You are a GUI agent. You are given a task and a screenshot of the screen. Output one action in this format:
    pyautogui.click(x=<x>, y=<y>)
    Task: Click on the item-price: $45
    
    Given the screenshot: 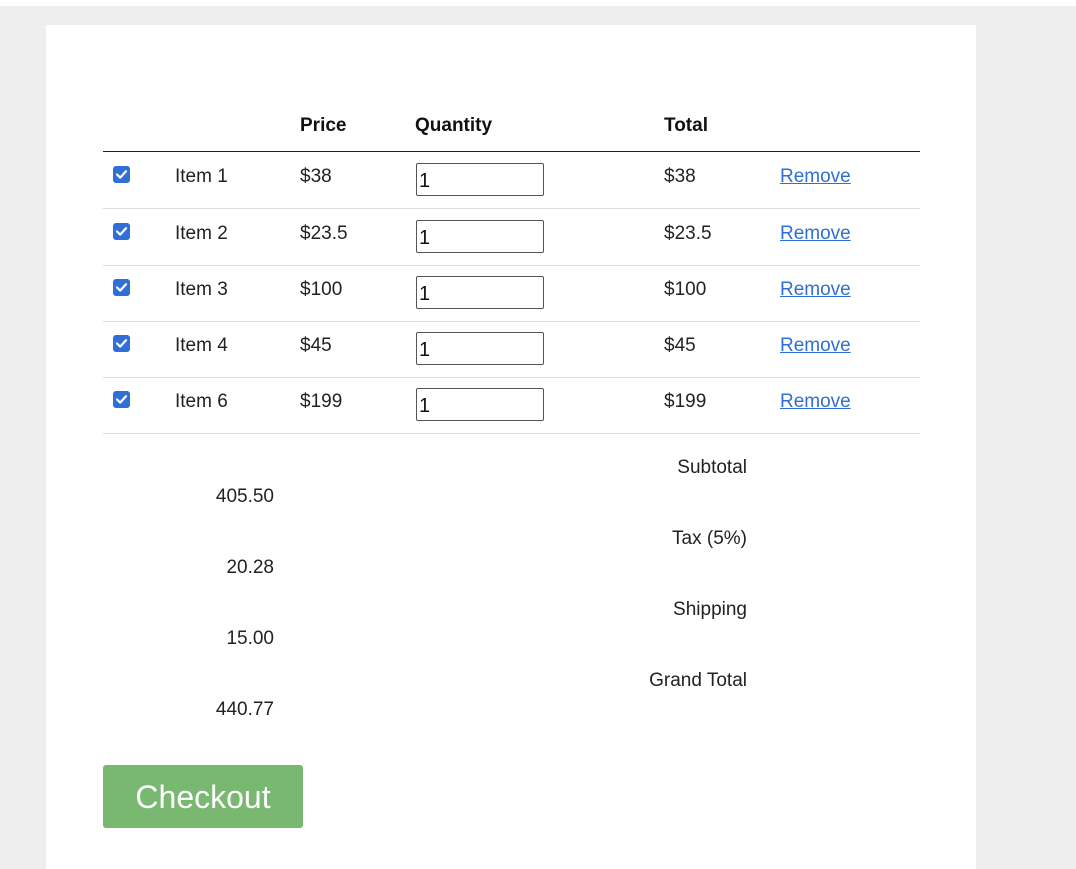 What is the action you would take?
    pyautogui.click(x=316, y=345)
    